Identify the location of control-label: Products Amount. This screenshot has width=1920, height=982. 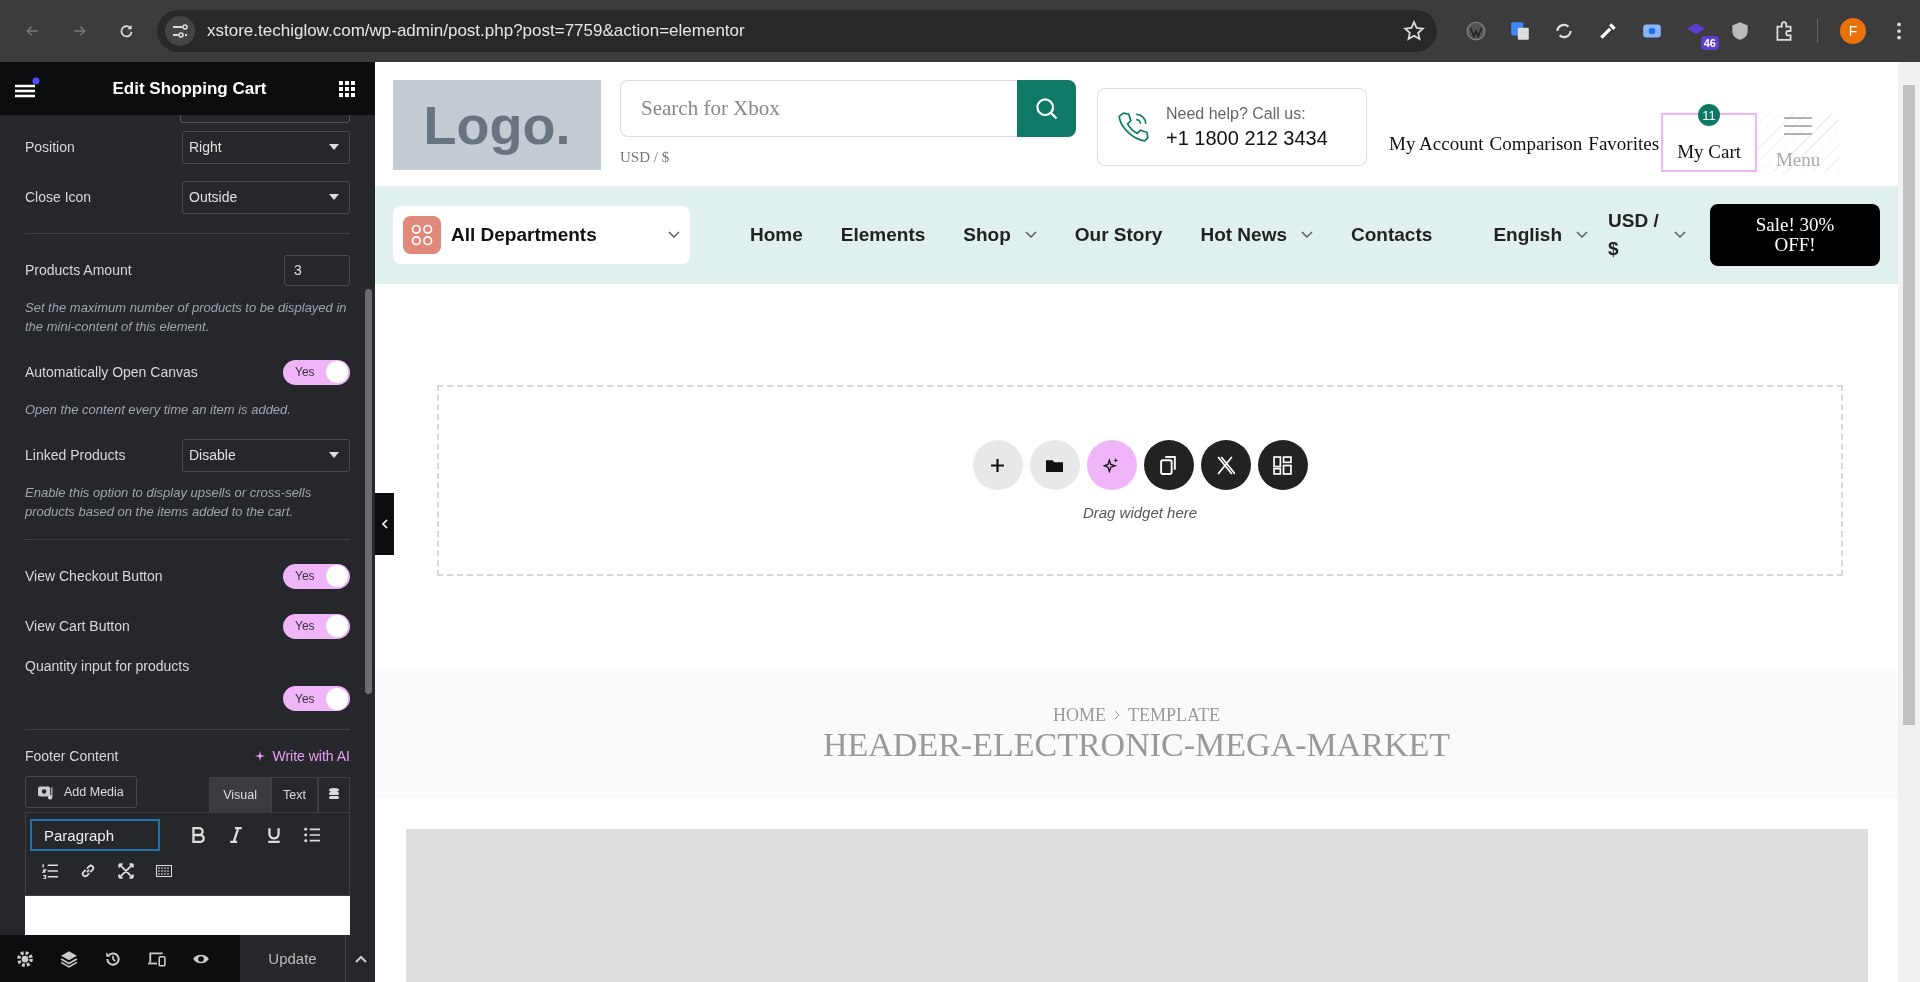
(78, 270).